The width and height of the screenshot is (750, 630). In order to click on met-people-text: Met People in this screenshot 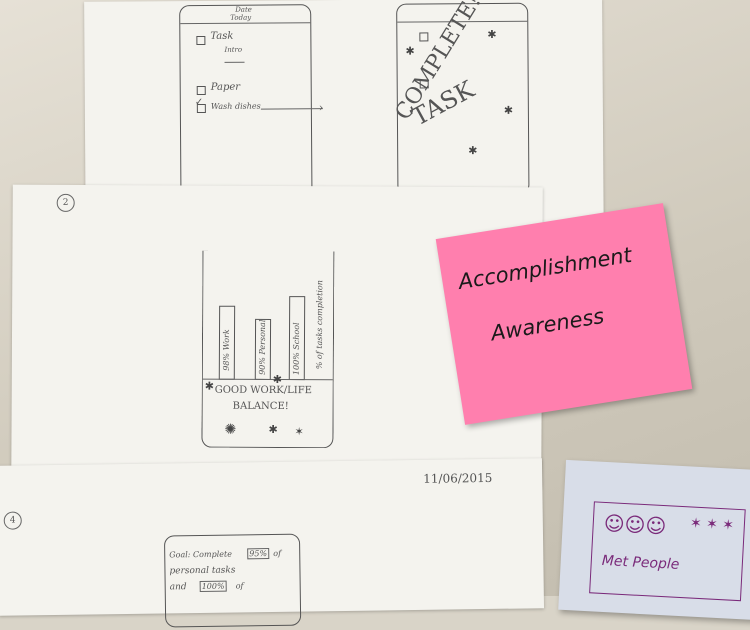, I will do `click(640, 562)`.